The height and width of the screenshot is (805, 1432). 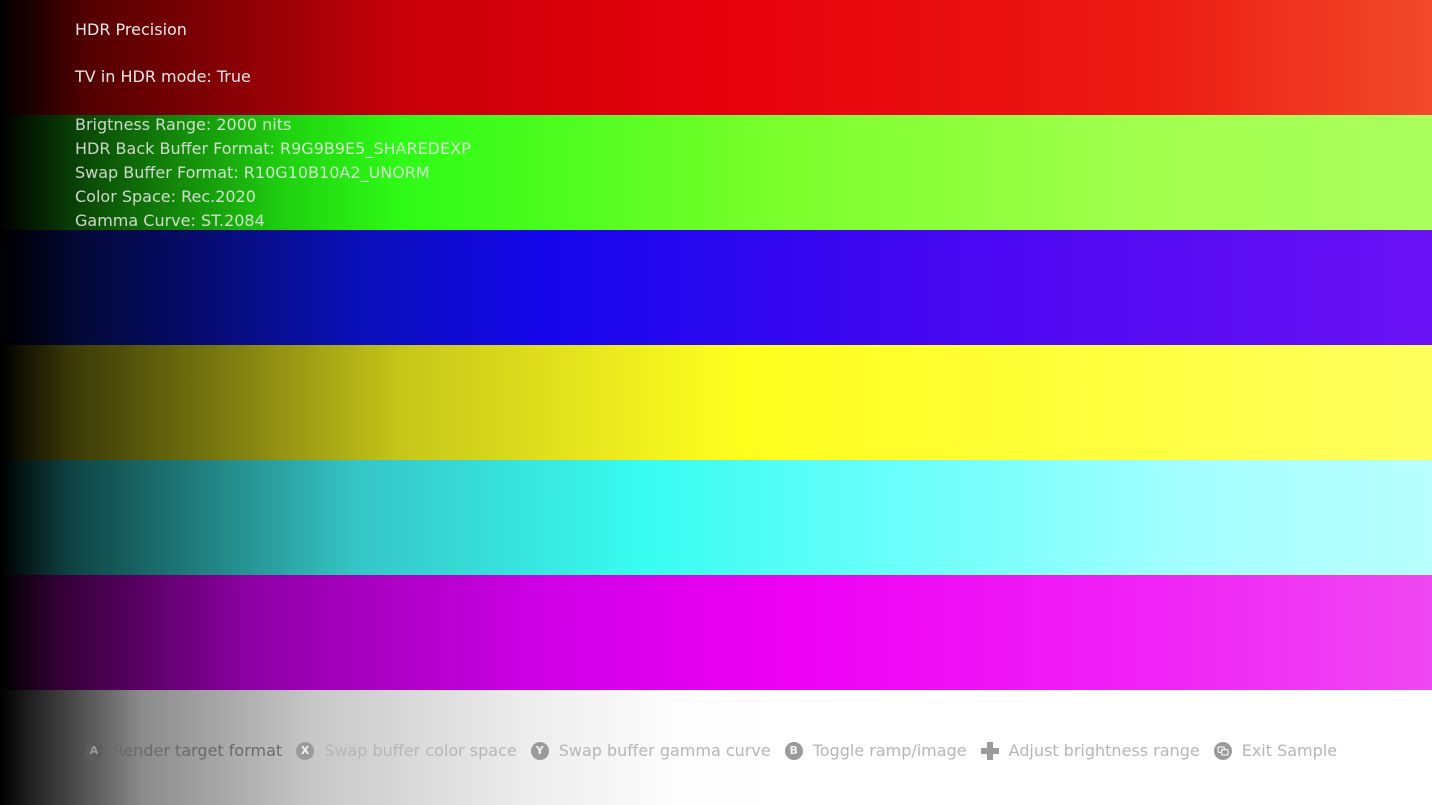 I want to click on ramp-red, so click(x=716, y=57).